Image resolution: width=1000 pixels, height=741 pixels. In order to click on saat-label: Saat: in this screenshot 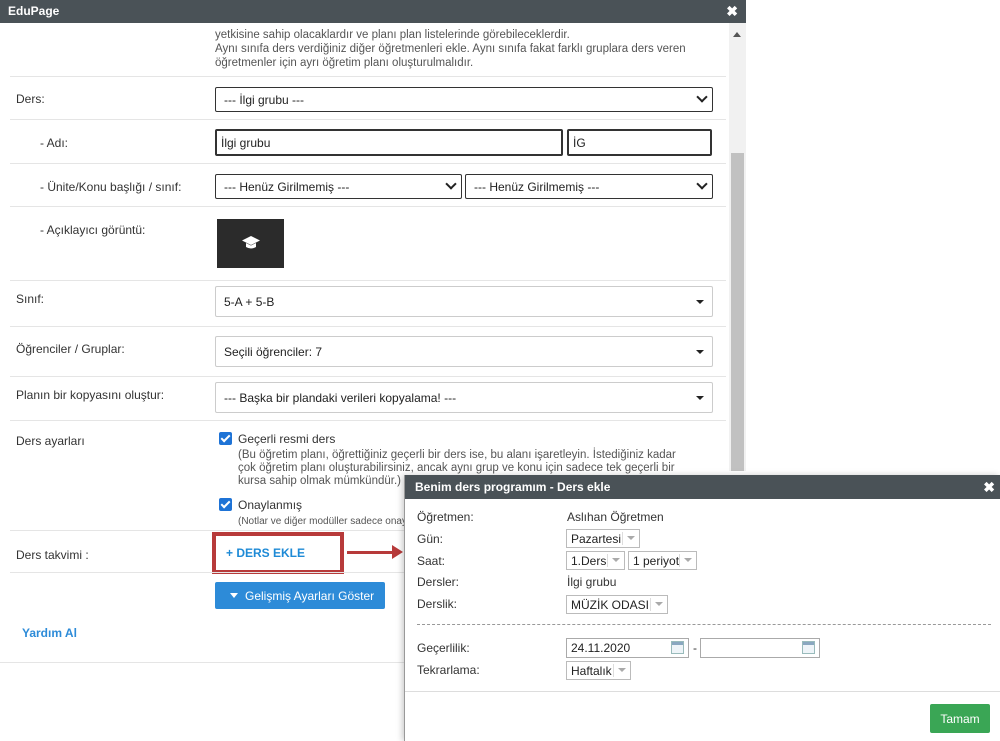, I will do `click(431, 561)`.